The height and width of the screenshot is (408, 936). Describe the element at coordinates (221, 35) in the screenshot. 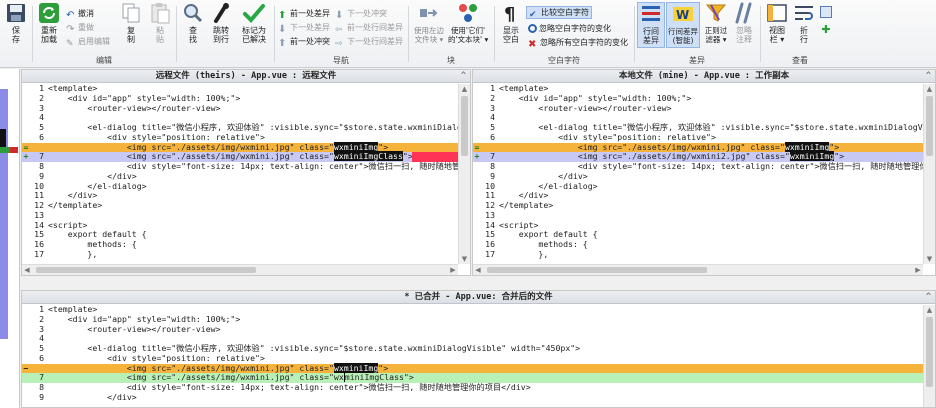

I see `goto-line-label: 跳转 到行` at that location.